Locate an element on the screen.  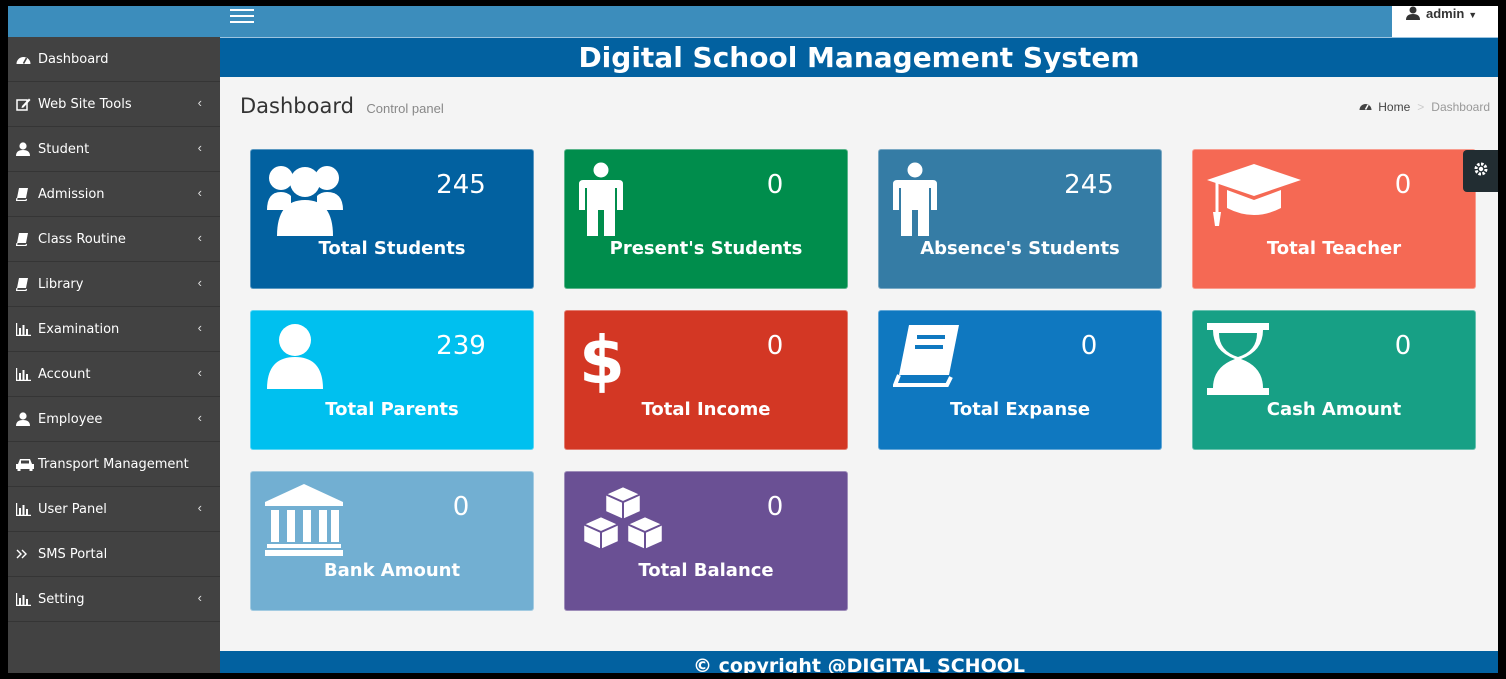
sidebar-item-admission: Admission ‹ is located at coordinates (114, 194).